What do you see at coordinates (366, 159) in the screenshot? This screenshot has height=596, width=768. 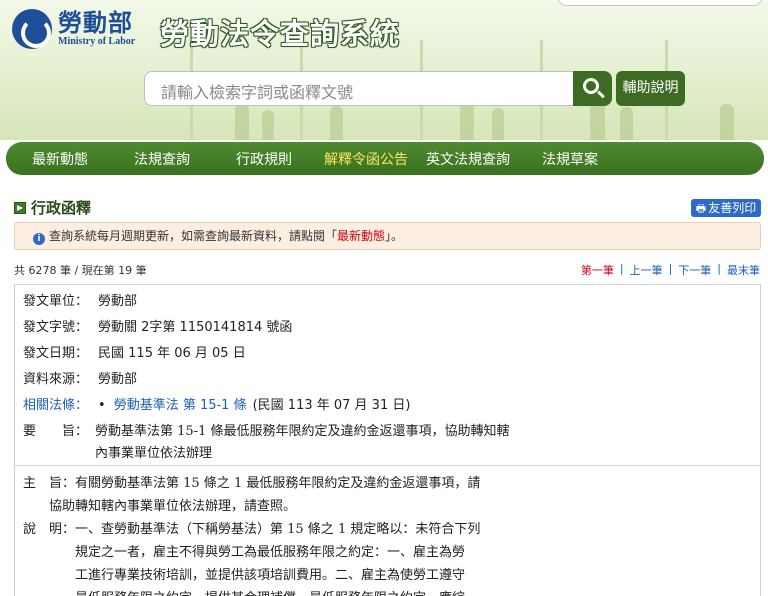 I see `nav-item-interpretations: 解釋令函公告` at bounding box center [366, 159].